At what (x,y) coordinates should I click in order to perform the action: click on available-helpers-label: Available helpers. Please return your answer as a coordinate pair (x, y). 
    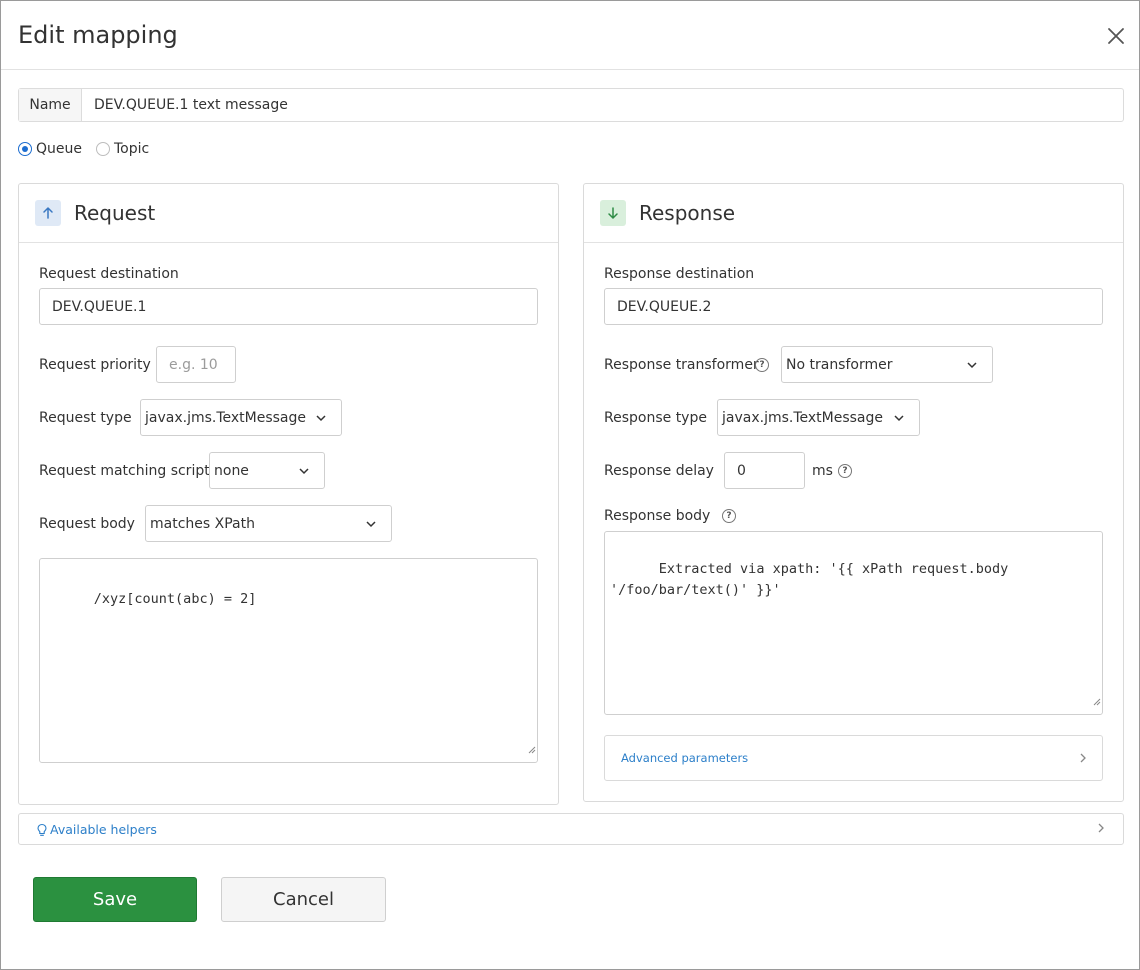
    Looking at the image, I should click on (103, 829).